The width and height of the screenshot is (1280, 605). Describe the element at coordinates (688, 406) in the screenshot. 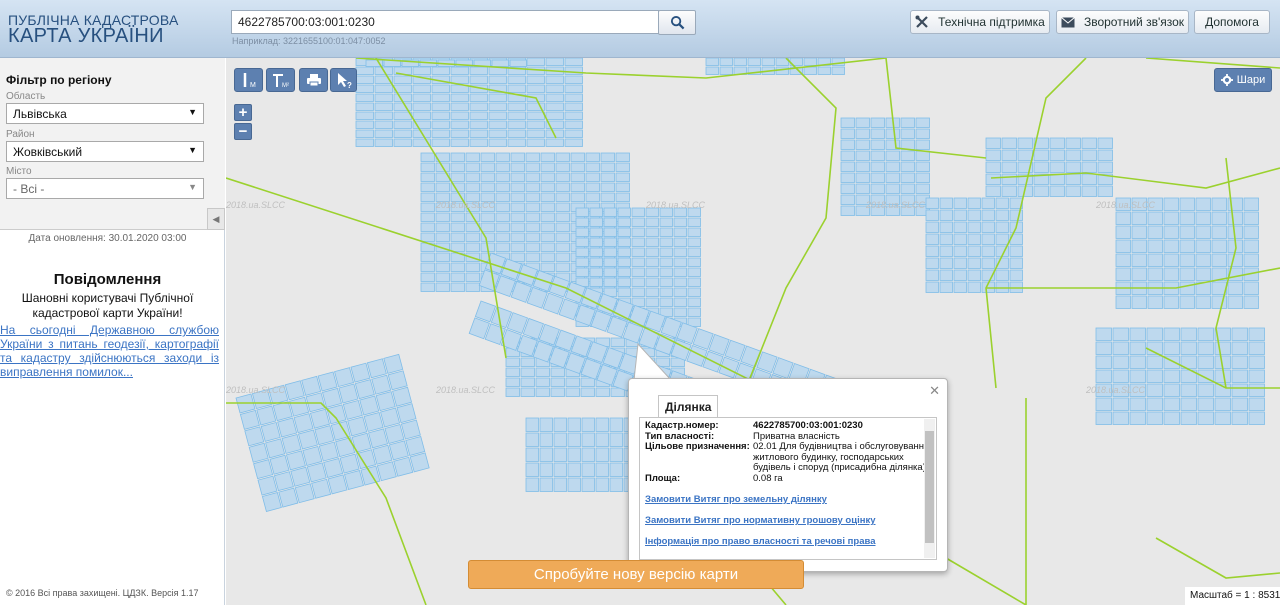

I see `tab-parcel: Ділянка` at that location.